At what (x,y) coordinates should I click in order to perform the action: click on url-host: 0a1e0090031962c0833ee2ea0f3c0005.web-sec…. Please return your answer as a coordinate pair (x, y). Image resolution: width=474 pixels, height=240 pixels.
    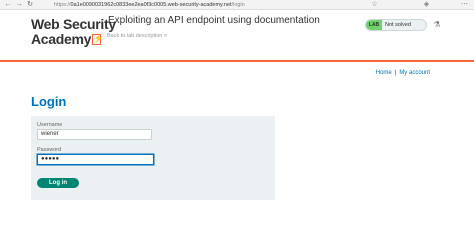
    Looking at the image, I should click on (151, 5).